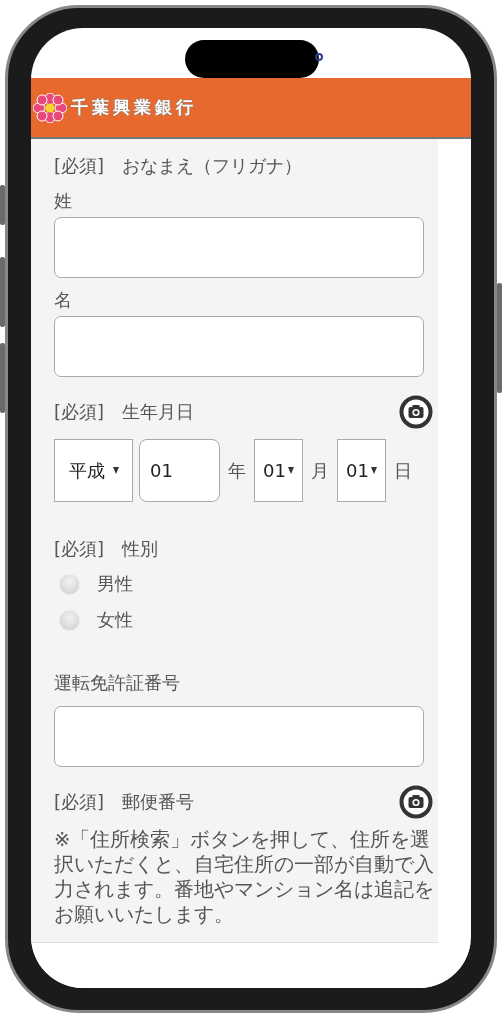  Describe the element at coordinates (403, 470) in the screenshot. I see `unit-label: 日` at that location.